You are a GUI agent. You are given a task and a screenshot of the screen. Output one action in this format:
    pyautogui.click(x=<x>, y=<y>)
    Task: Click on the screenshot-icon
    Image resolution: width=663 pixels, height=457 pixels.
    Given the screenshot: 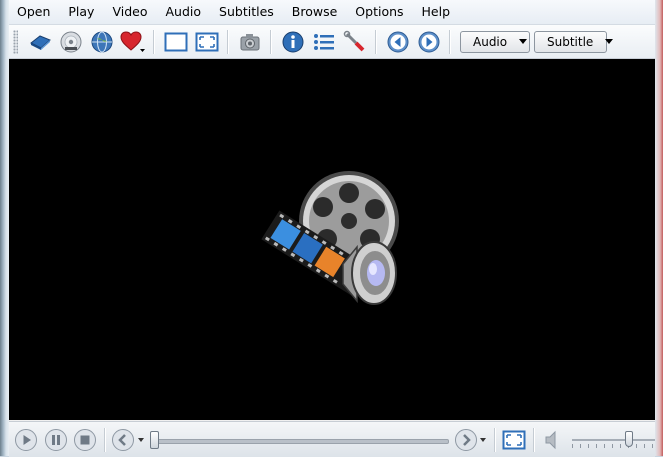 What is the action you would take?
    pyautogui.click(x=249, y=41)
    